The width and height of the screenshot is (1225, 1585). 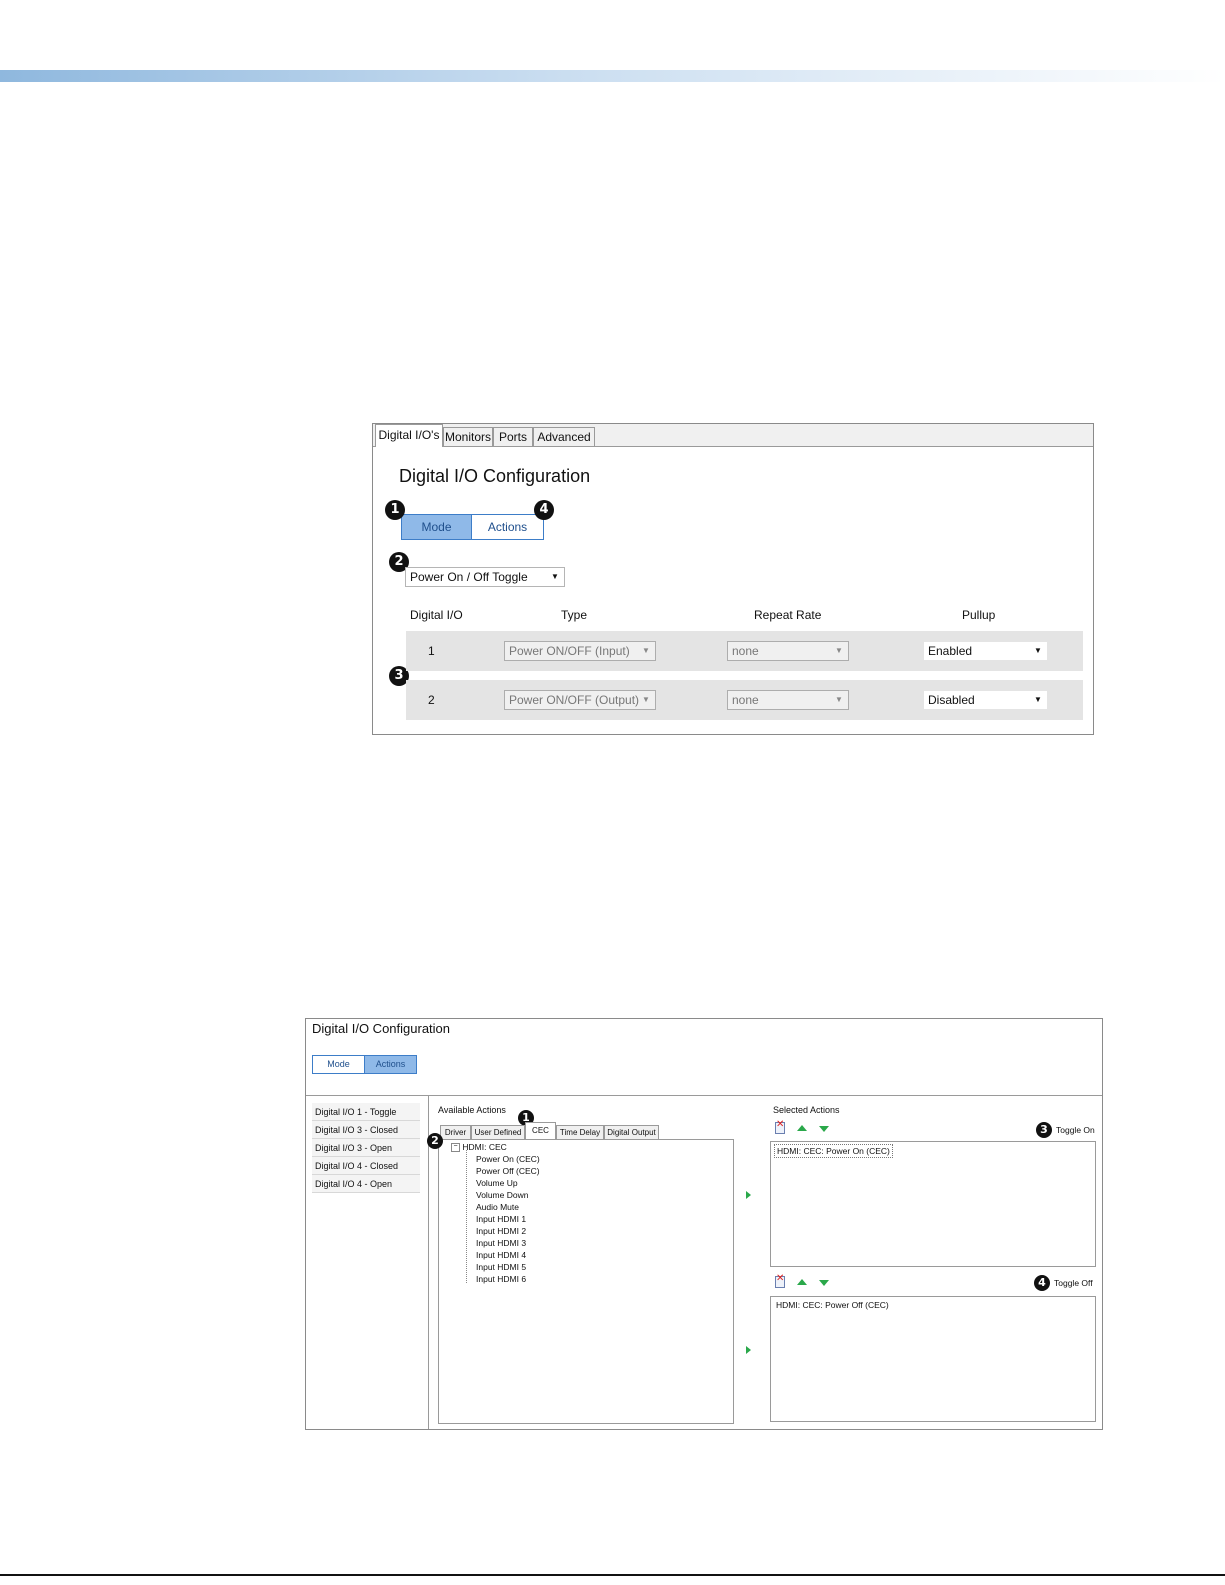 What do you see at coordinates (431, 651) in the screenshot?
I see `row-io-number: 1` at bounding box center [431, 651].